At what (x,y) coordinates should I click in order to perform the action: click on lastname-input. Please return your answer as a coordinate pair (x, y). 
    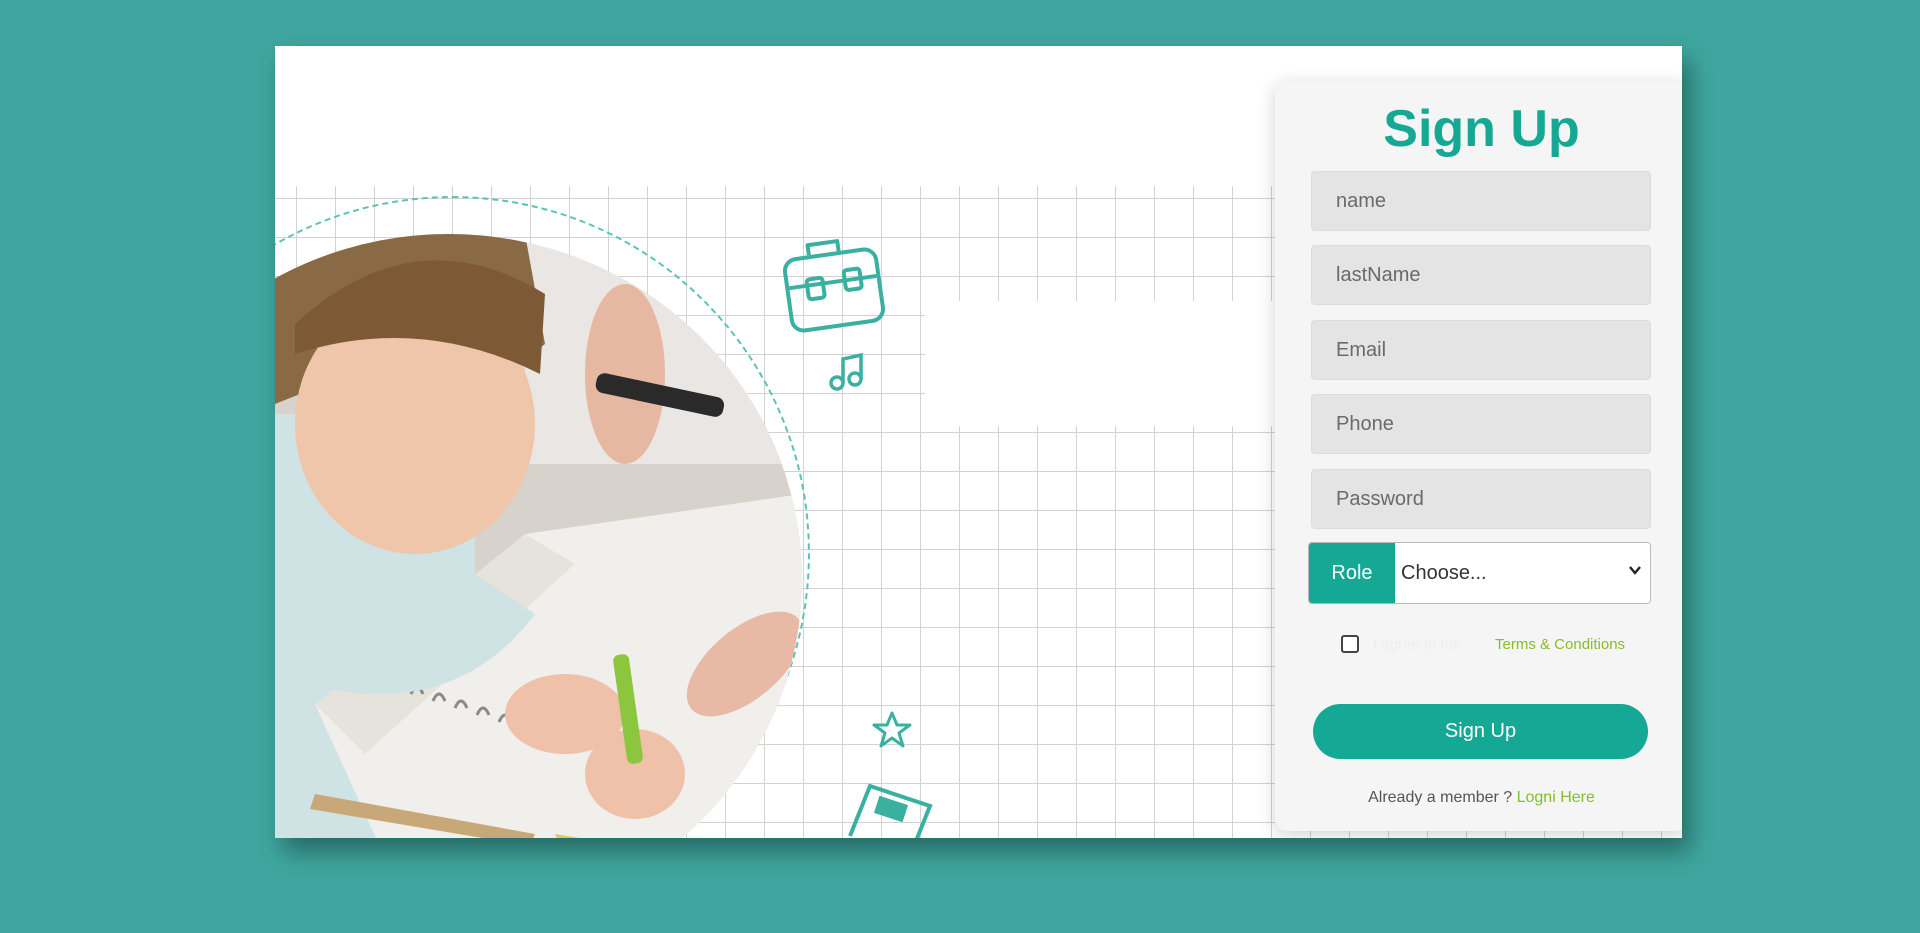
    Looking at the image, I should click on (1481, 275).